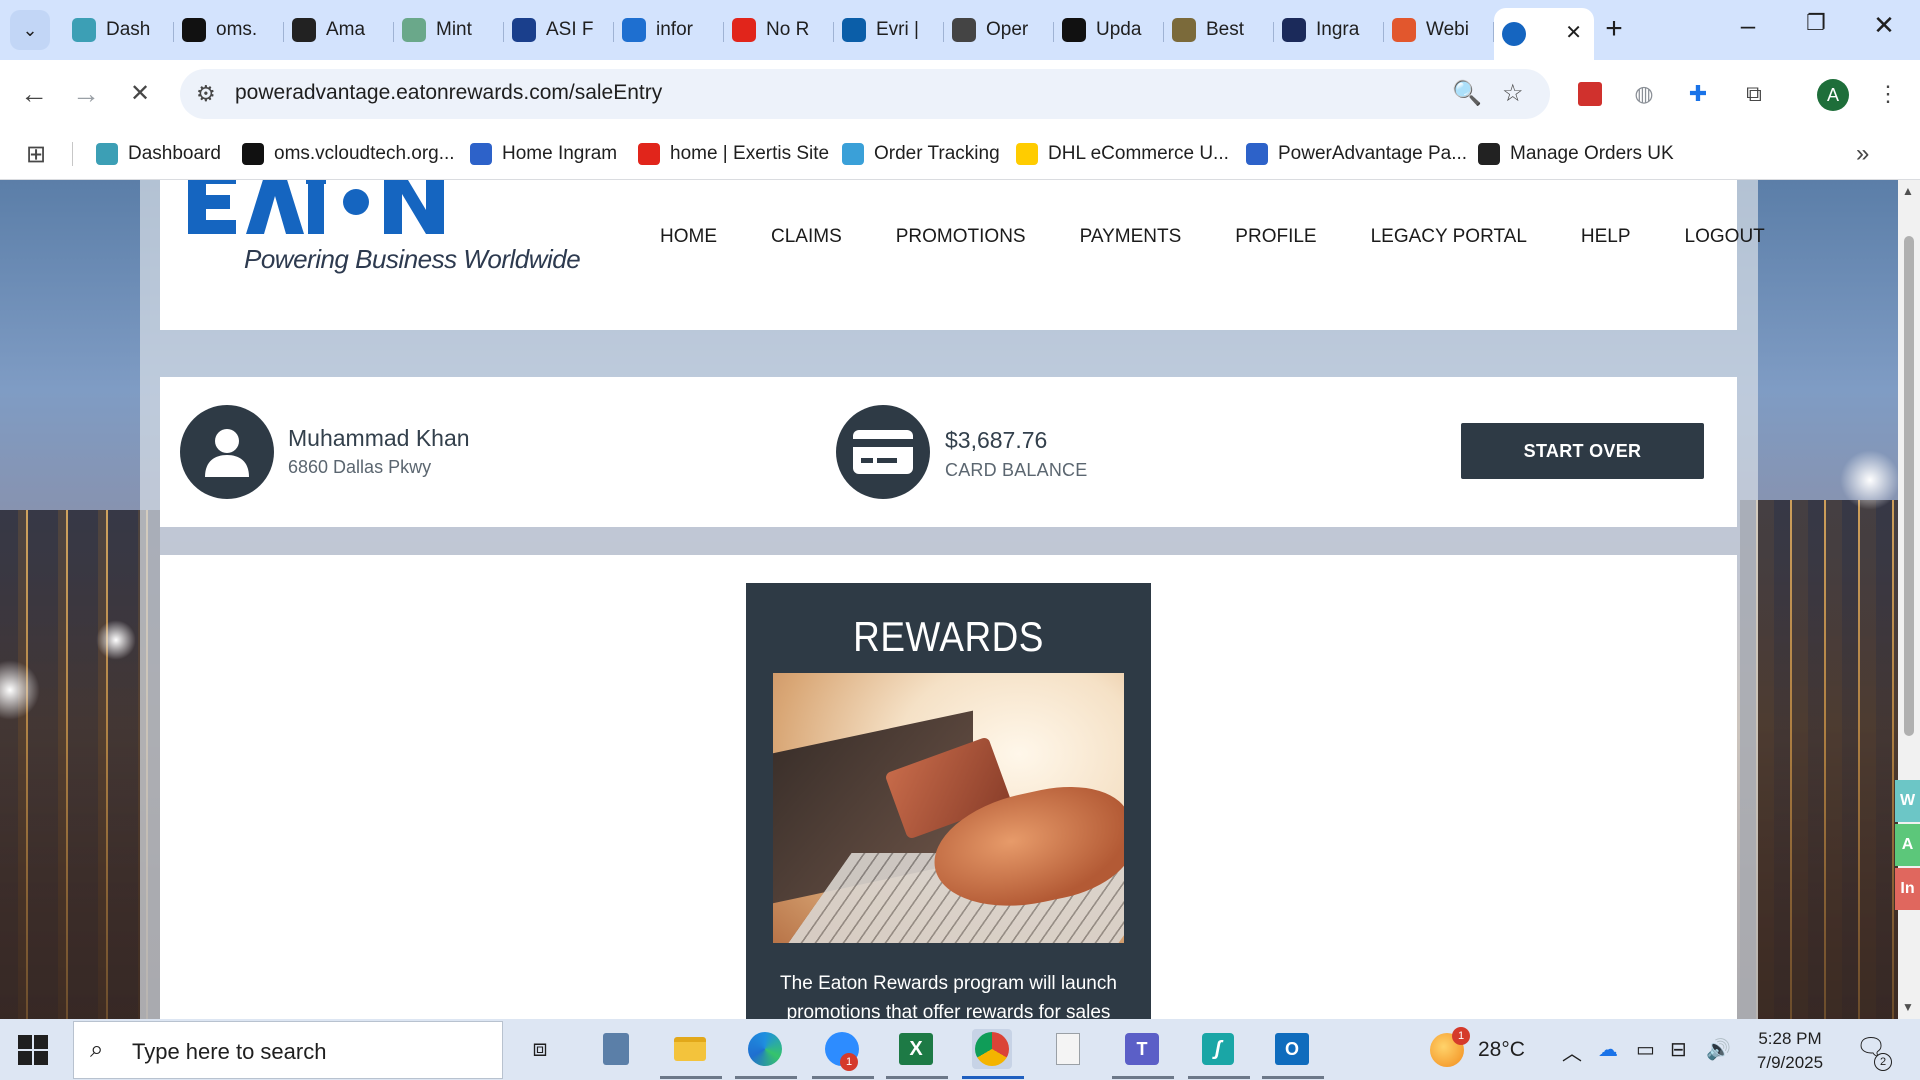 Image resolution: width=1920 pixels, height=1080 pixels. I want to click on nav-help: HELP, so click(1606, 237).